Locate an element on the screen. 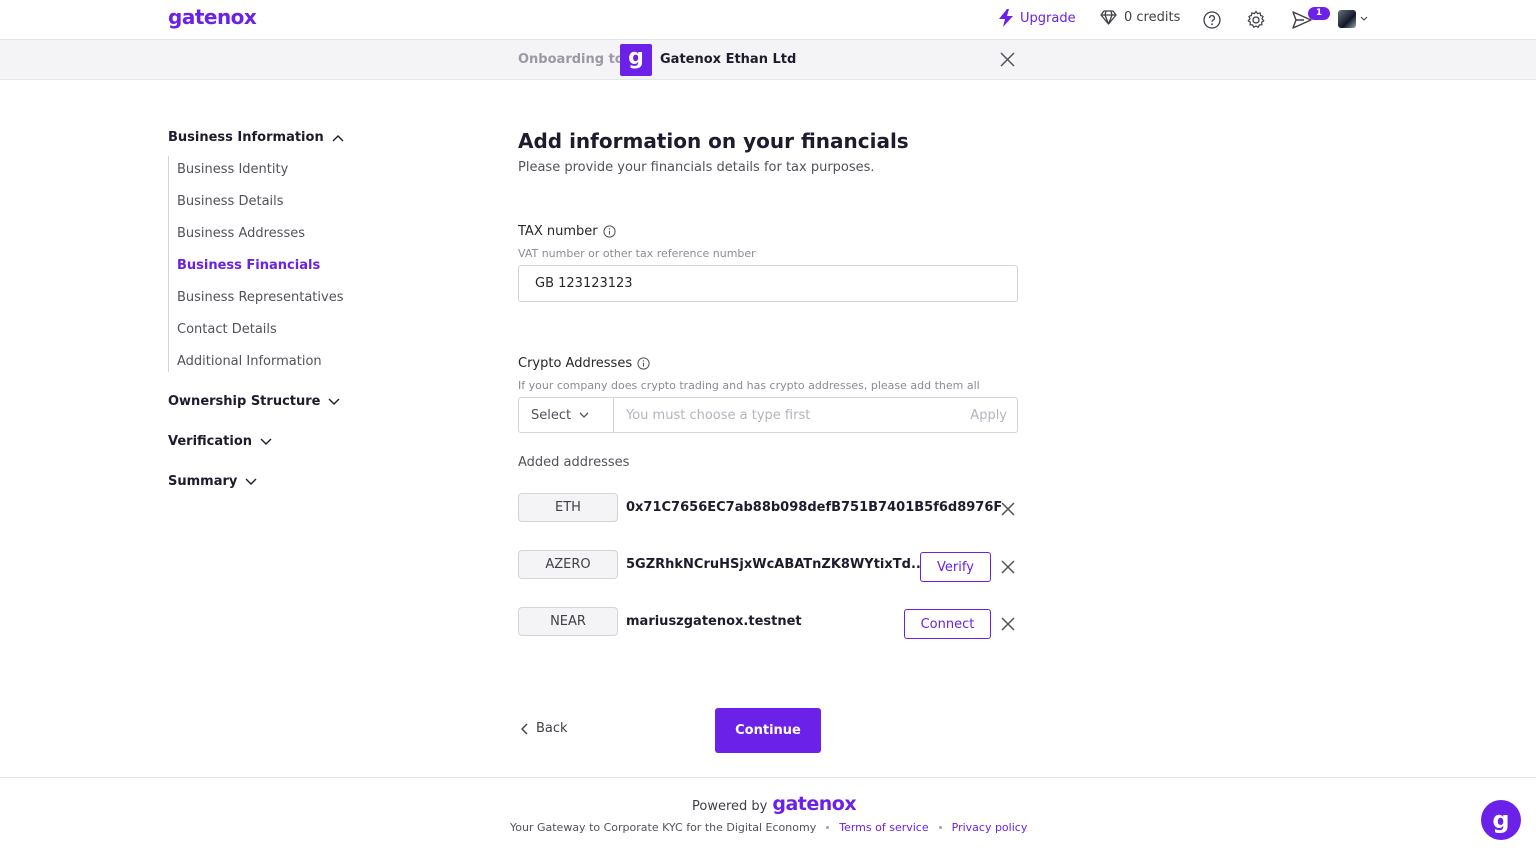  crypto-addresses-label: Crypto Addresses is located at coordinates (584, 363).